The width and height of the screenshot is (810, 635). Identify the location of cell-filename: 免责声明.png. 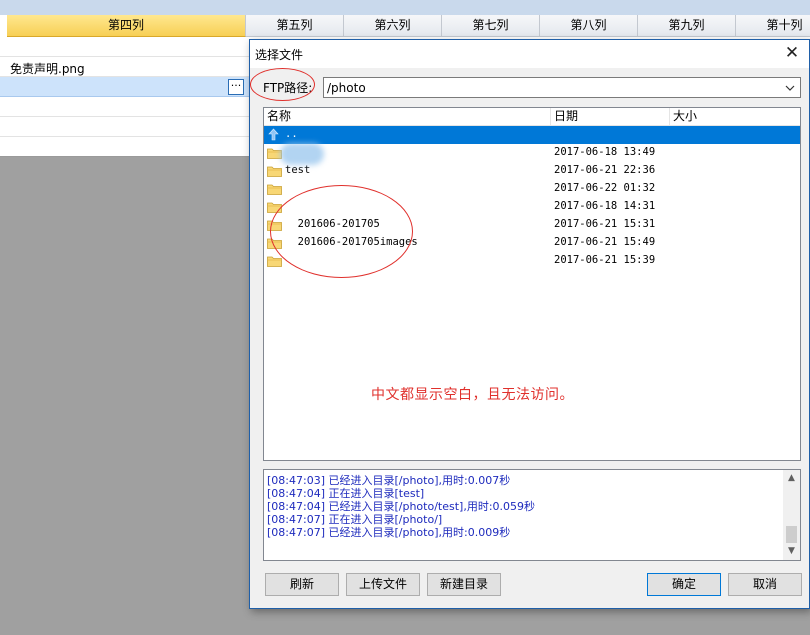
(47, 69).